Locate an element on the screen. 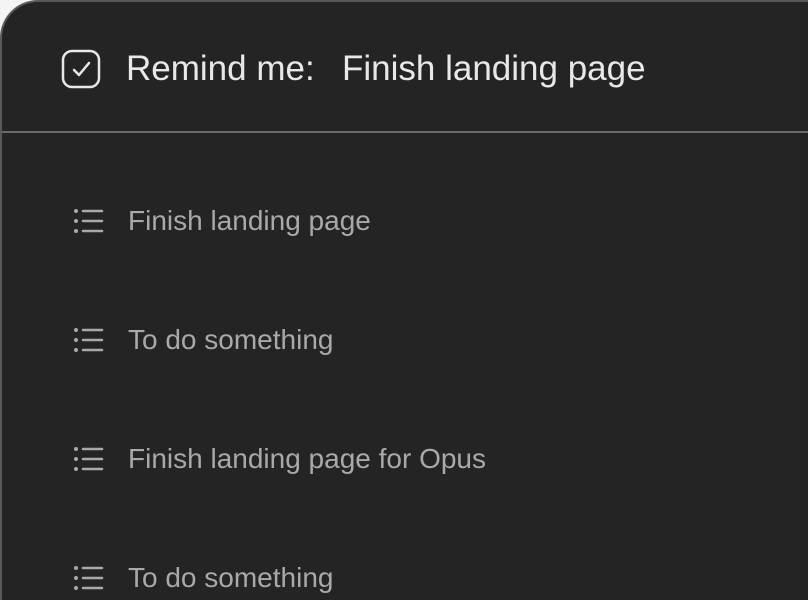 This screenshot has height=600, width=808. checkbox-checked-icon is located at coordinates (81, 69).